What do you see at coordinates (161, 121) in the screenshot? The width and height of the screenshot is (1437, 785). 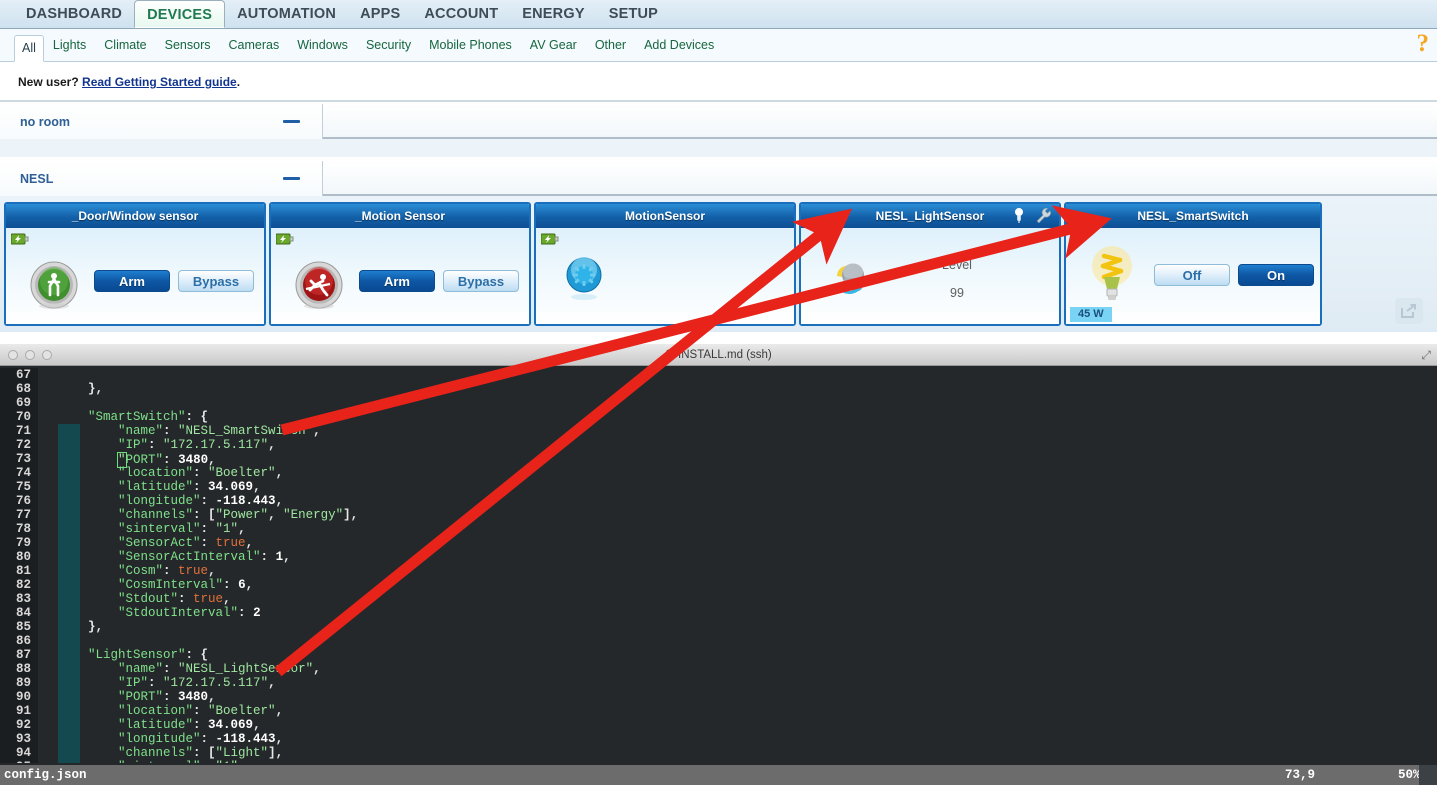 I see `room-tab-no-room: no room` at bounding box center [161, 121].